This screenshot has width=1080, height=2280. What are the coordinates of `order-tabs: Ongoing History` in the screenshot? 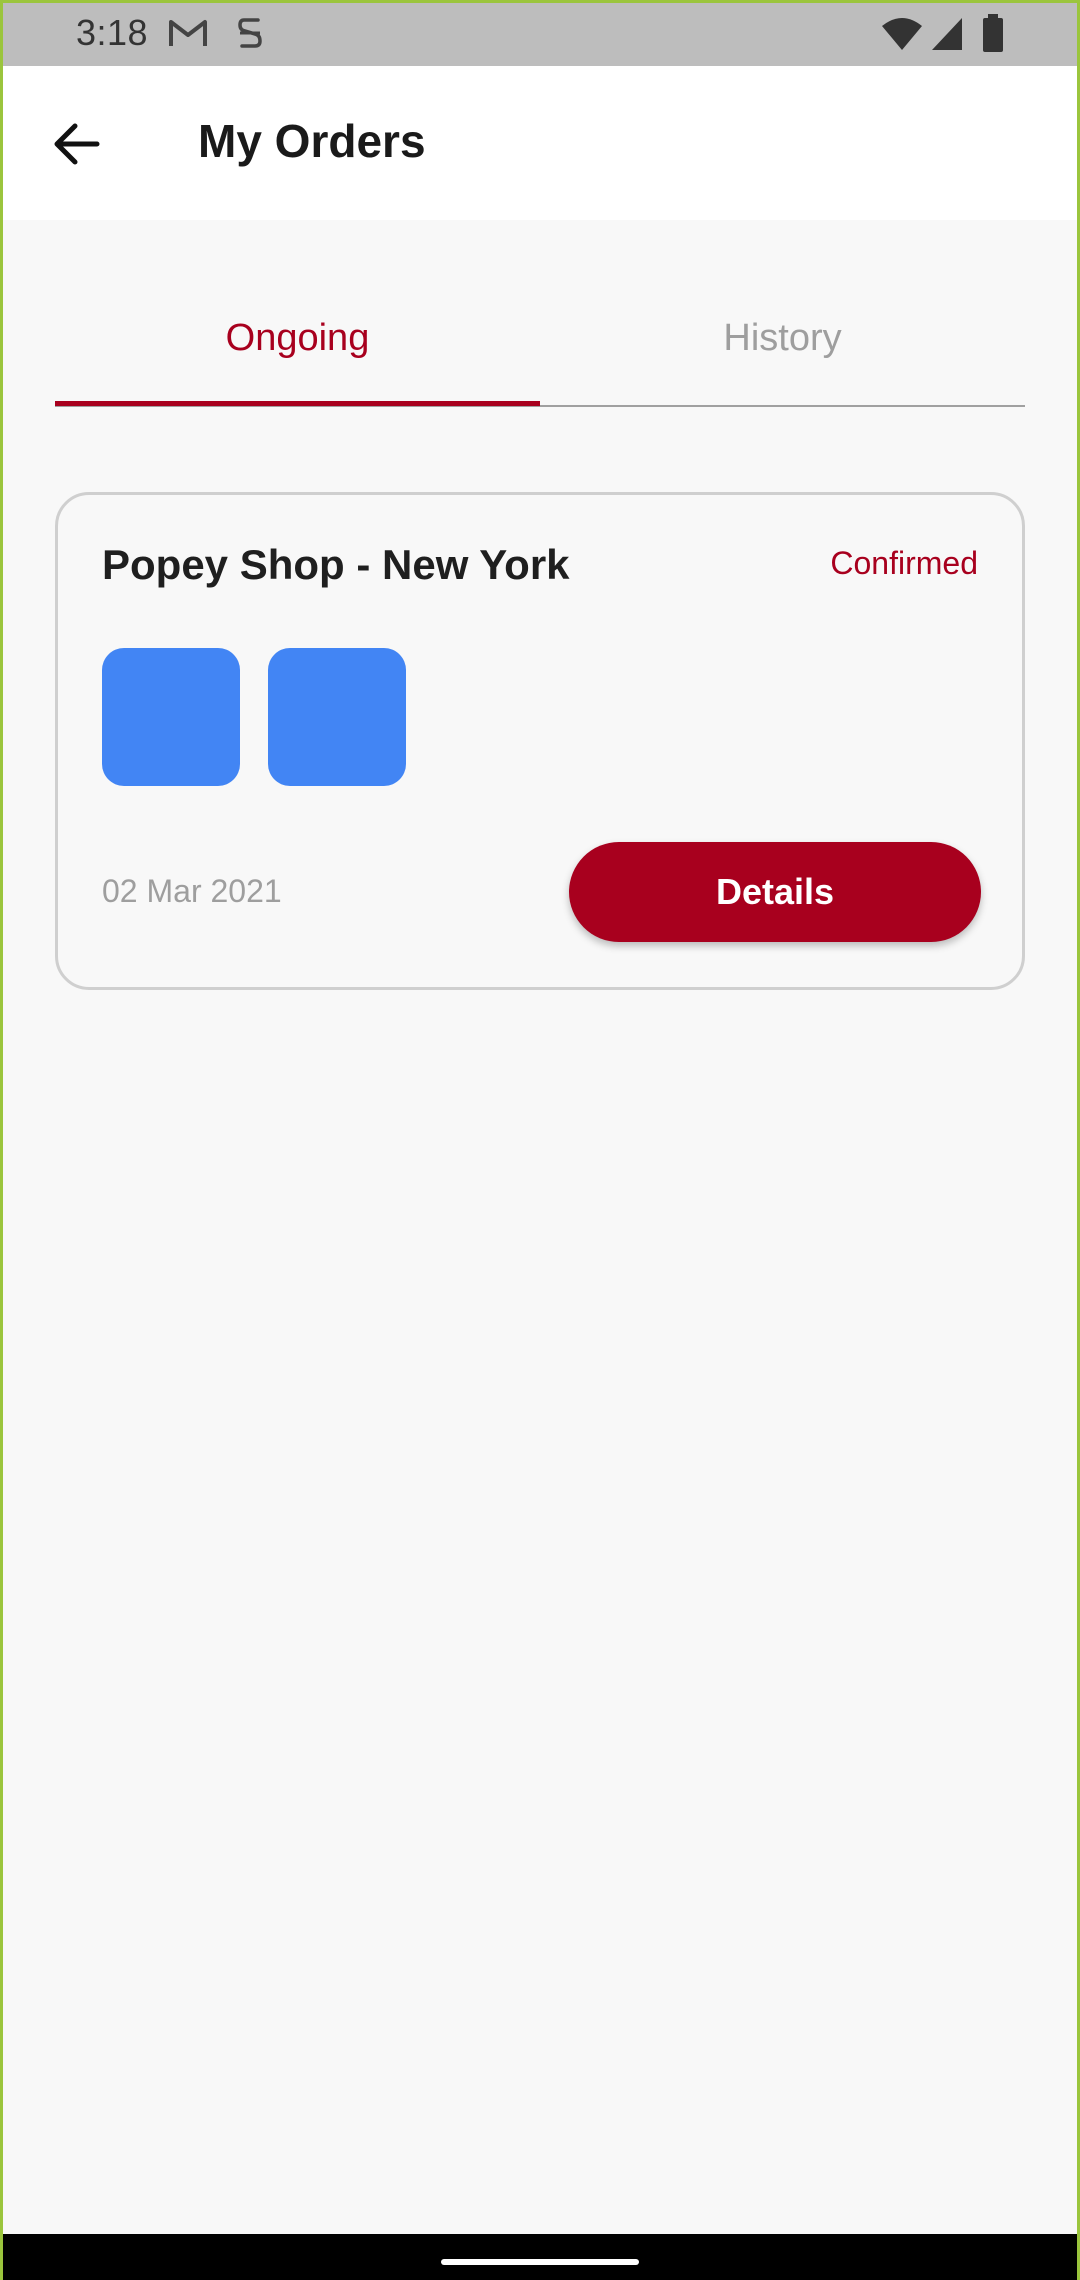 It's located at (540, 354).